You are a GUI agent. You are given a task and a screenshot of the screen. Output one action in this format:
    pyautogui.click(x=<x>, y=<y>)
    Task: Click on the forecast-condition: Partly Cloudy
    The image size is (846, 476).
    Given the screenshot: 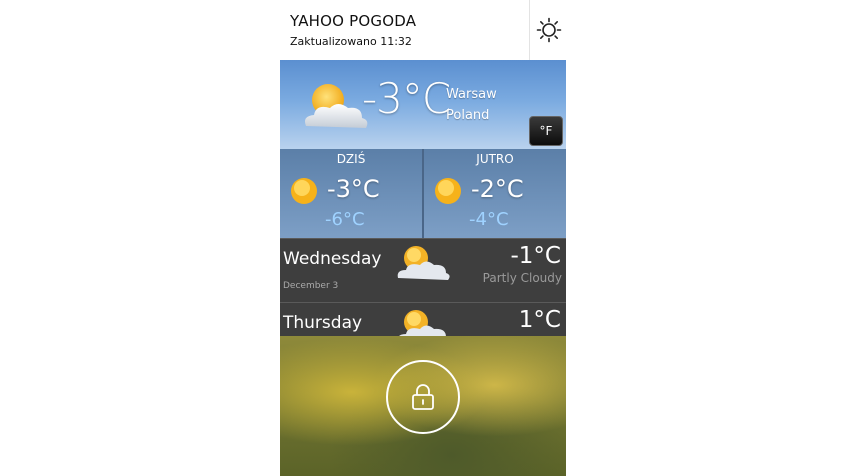 What is the action you would take?
    pyautogui.click(x=522, y=278)
    